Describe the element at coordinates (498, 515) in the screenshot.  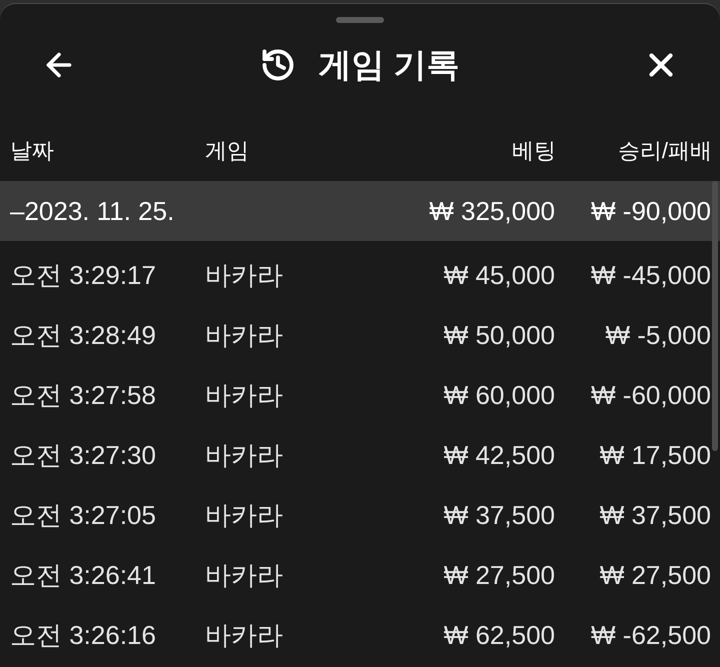
I see `bet-cell-text: ₩ 37,500` at that location.